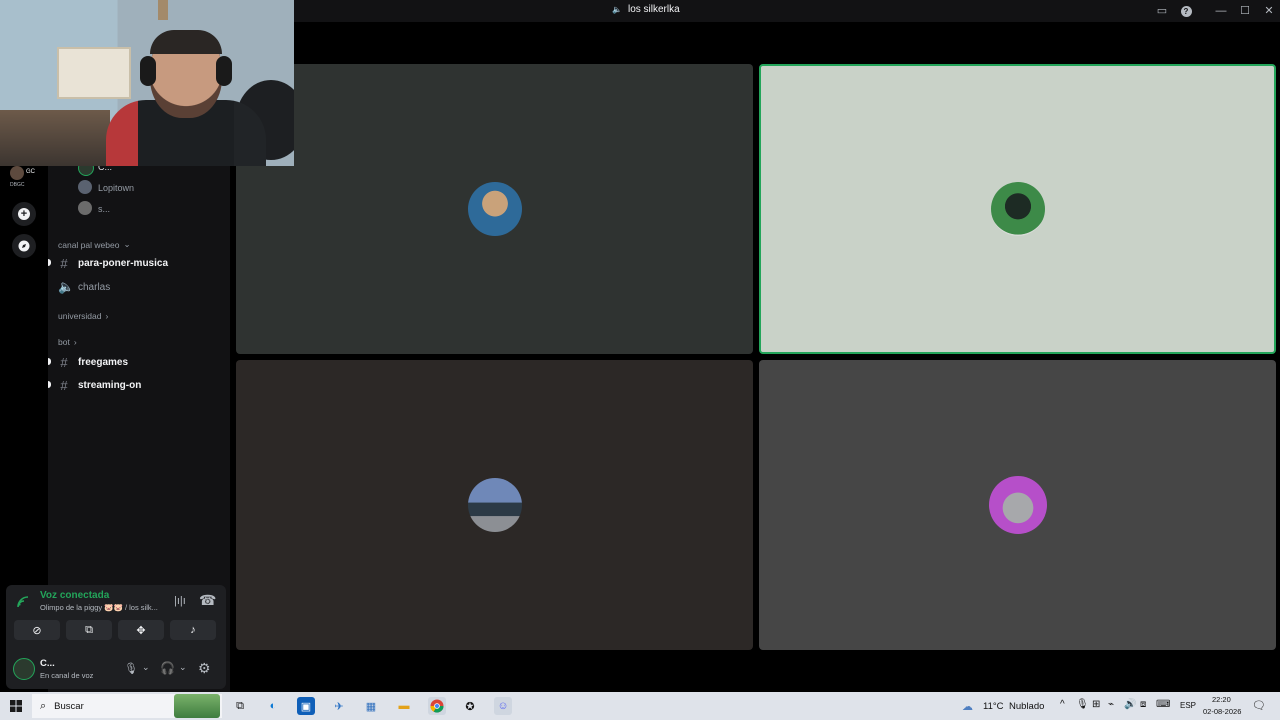 The image size is (1280, 720). I want to click on server-sub: DBGC, so click(17, 185).